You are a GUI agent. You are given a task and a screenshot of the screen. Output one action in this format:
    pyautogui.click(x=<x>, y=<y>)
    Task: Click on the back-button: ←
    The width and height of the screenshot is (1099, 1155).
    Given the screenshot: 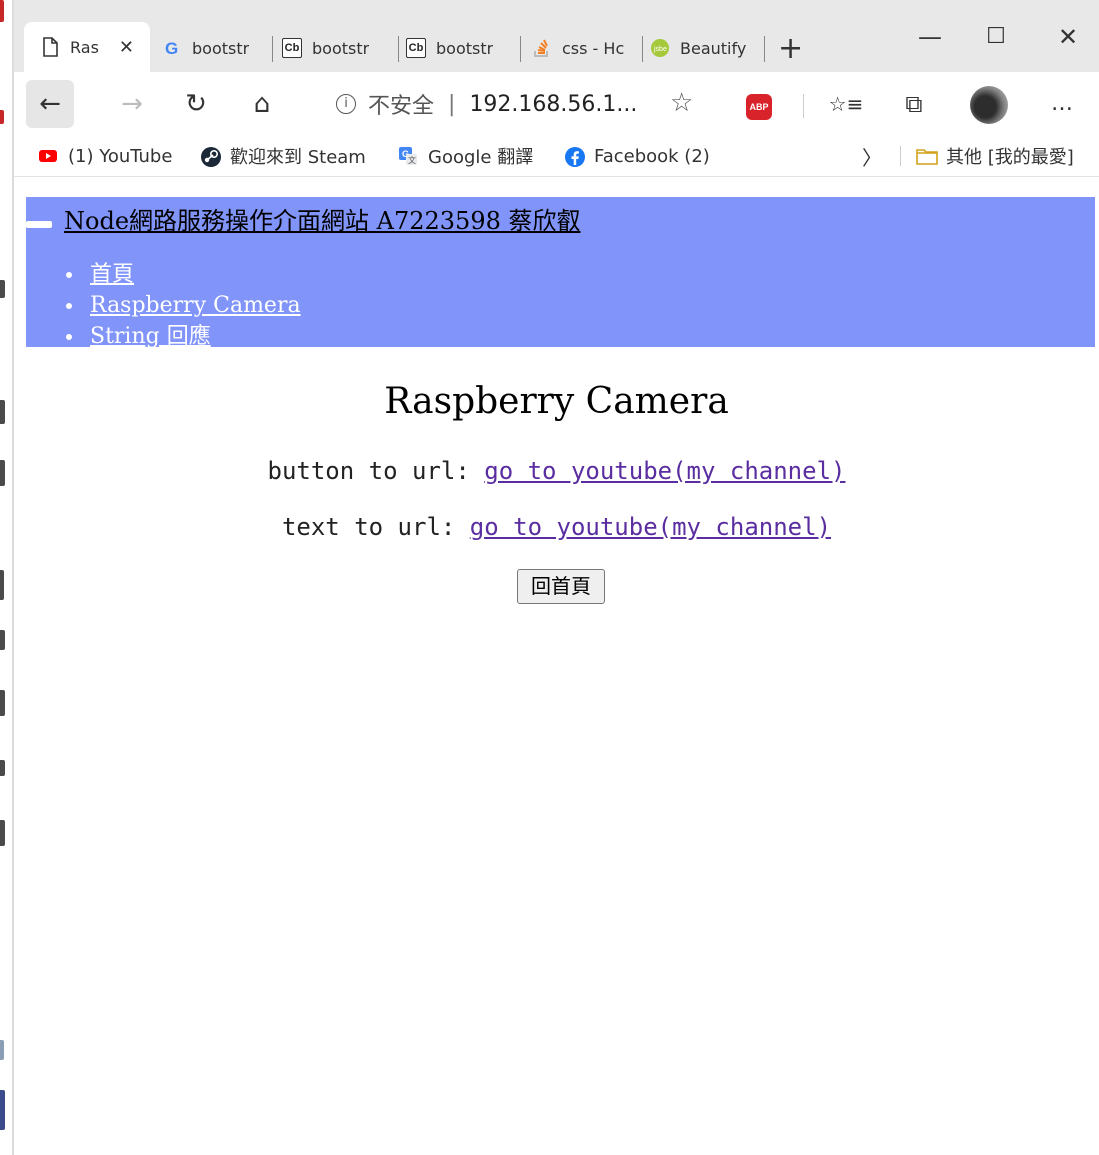 What is the action you would take?
    pyautogui.click(x=50, y=104)
    